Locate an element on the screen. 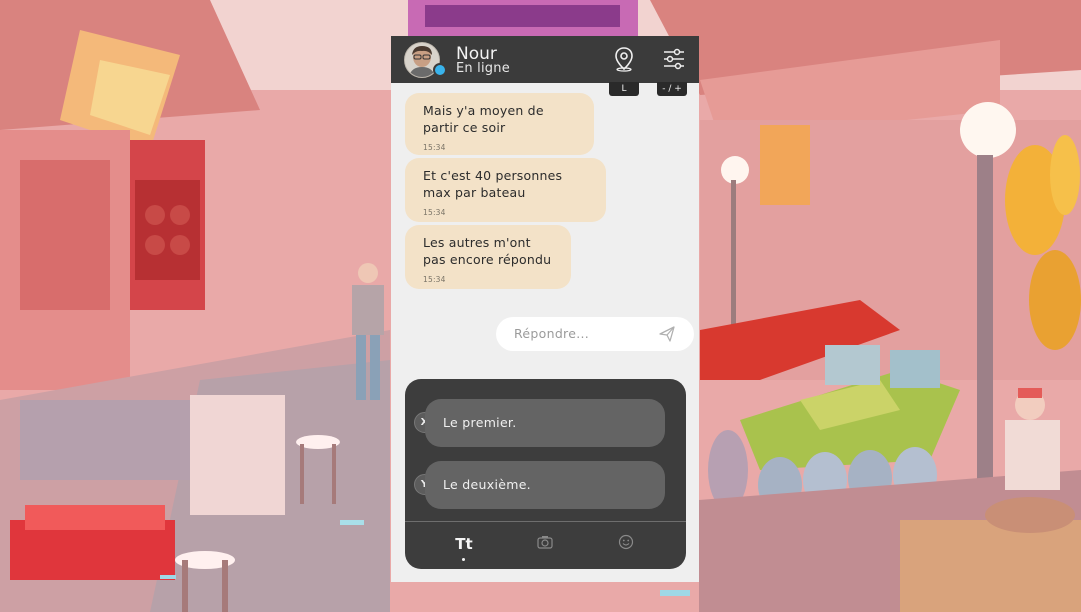  dialogue-choice-panel: X Le premier. Y Le deuxième. Tt is located at coordinates (545, 474).